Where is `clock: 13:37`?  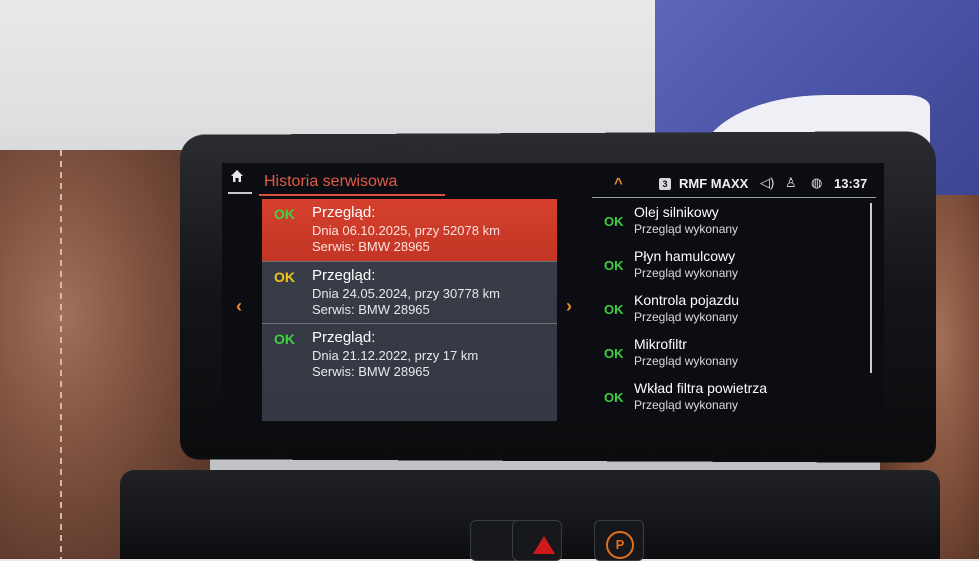
clock: 13:37 is located at coordinates (851, 183).